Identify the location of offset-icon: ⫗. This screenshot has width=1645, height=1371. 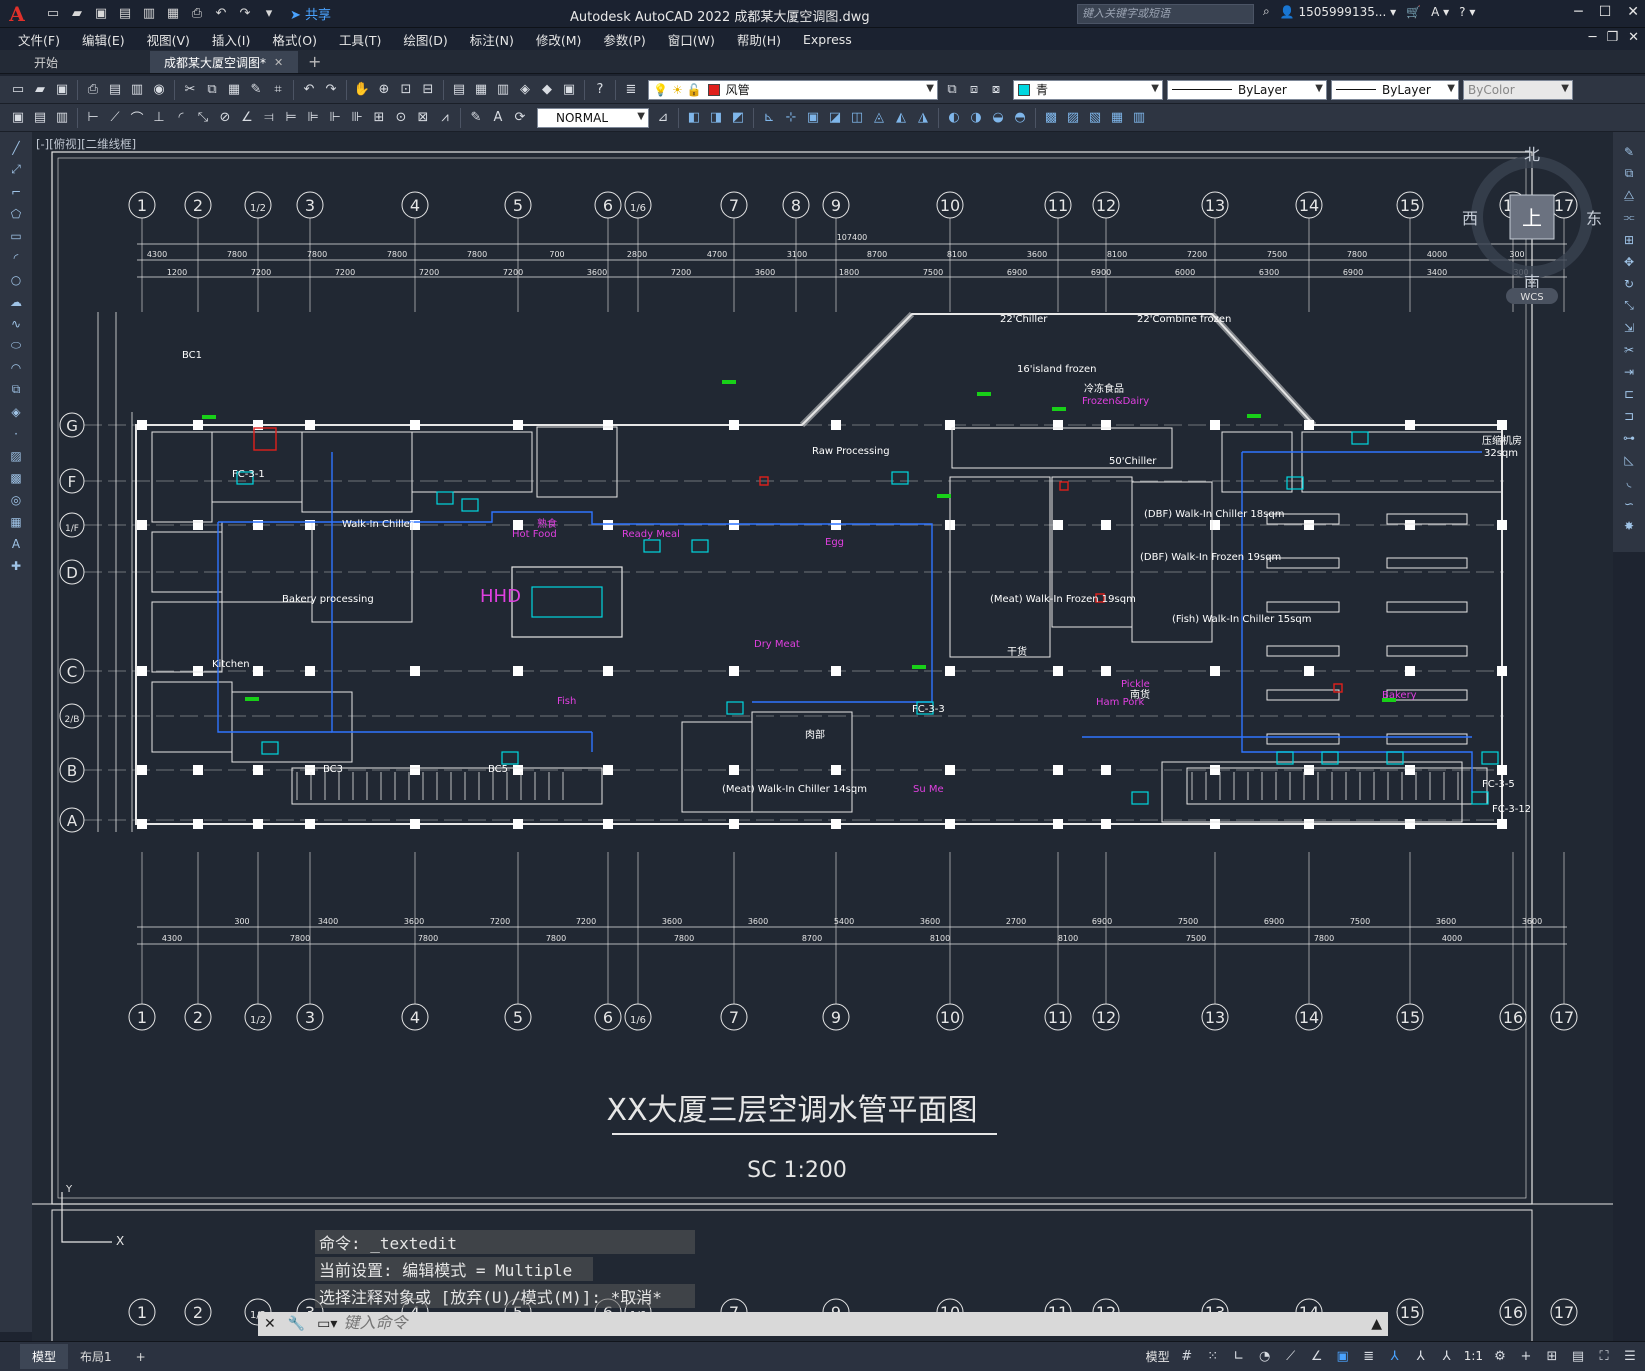
(1629, 217).